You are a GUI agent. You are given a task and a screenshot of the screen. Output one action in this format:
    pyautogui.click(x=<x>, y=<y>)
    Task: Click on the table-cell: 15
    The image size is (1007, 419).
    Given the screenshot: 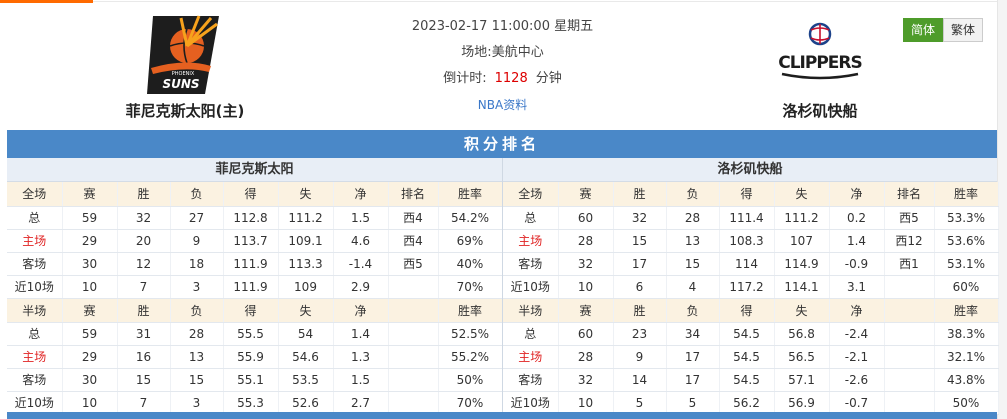 What is the action you would take?
    pyautogui.click(x=144, y=380)
    